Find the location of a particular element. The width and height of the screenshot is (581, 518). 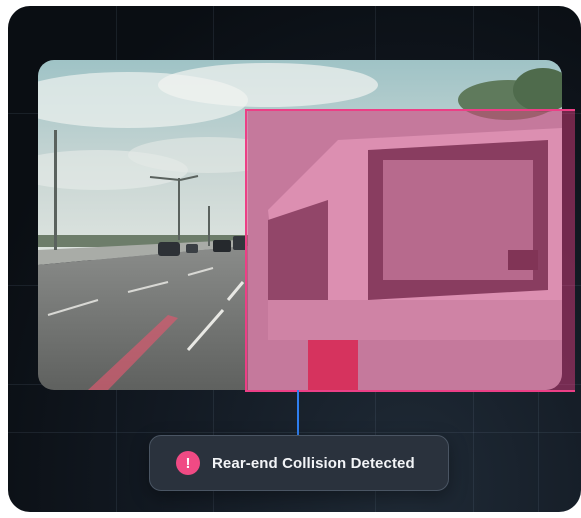

alert-connector-line is located at coordinates (298, 413).